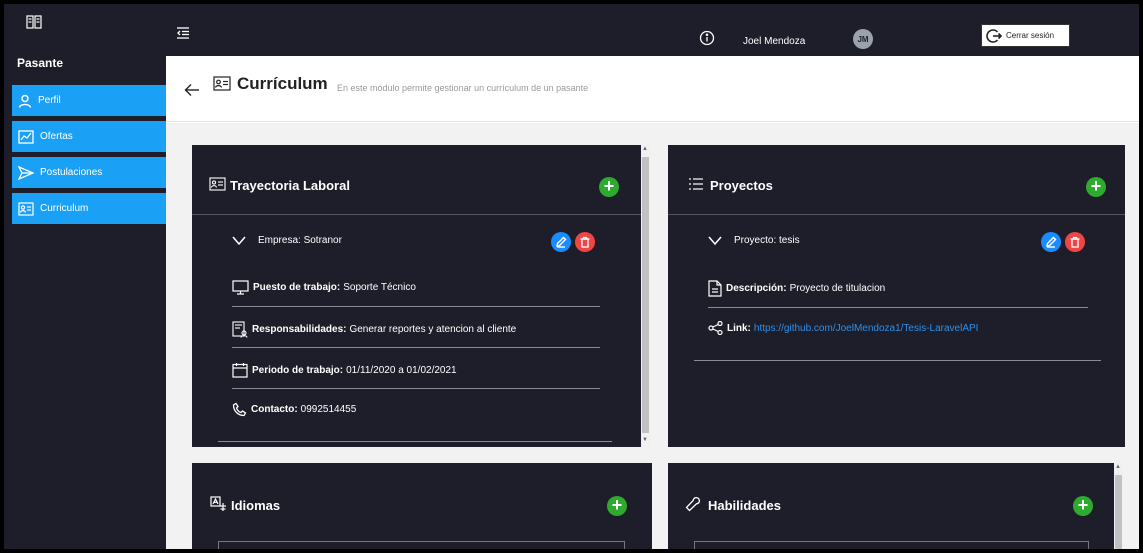 The image size is (1143, 553). What do you see at coordinates (741, 185) in the screenshot?
I see `card-title: Proyectos` at bounding box center [741, 185].